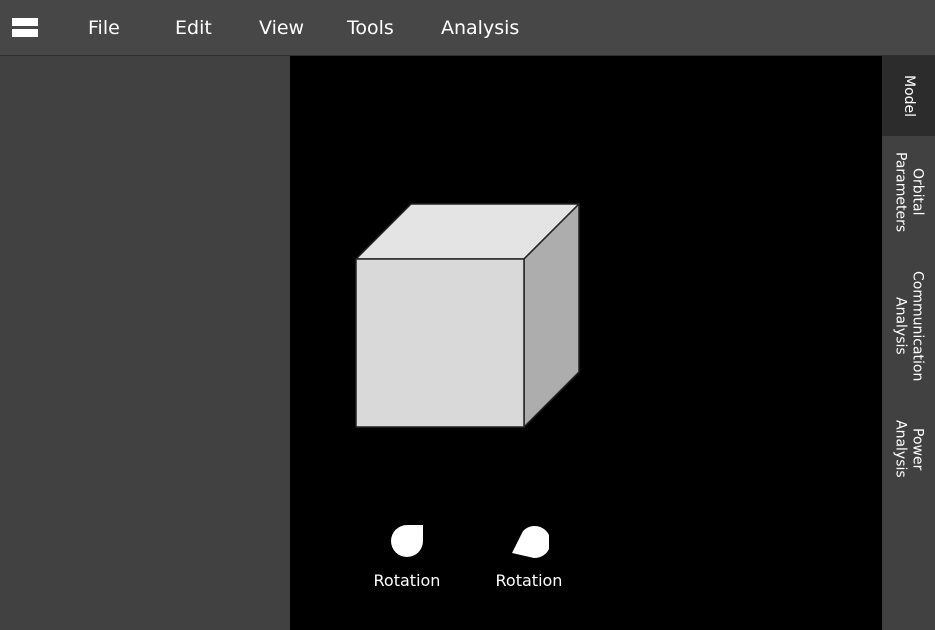 The image size is (935, 630). What do you see at coordinates (193, 28) in the screenshot?
I see `menu-edit: Edit` at bounding box center [193, 28].